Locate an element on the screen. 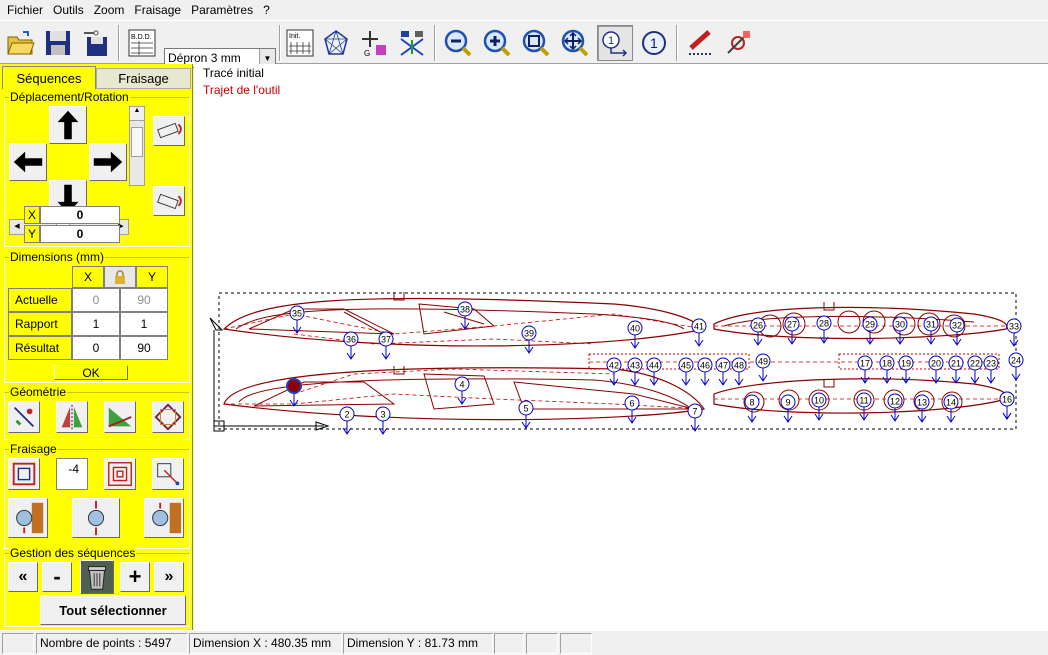 The height and width of the screenshot is (655, 1048). scroll-left-icon: ◀ is located at coordinates (17, 227).